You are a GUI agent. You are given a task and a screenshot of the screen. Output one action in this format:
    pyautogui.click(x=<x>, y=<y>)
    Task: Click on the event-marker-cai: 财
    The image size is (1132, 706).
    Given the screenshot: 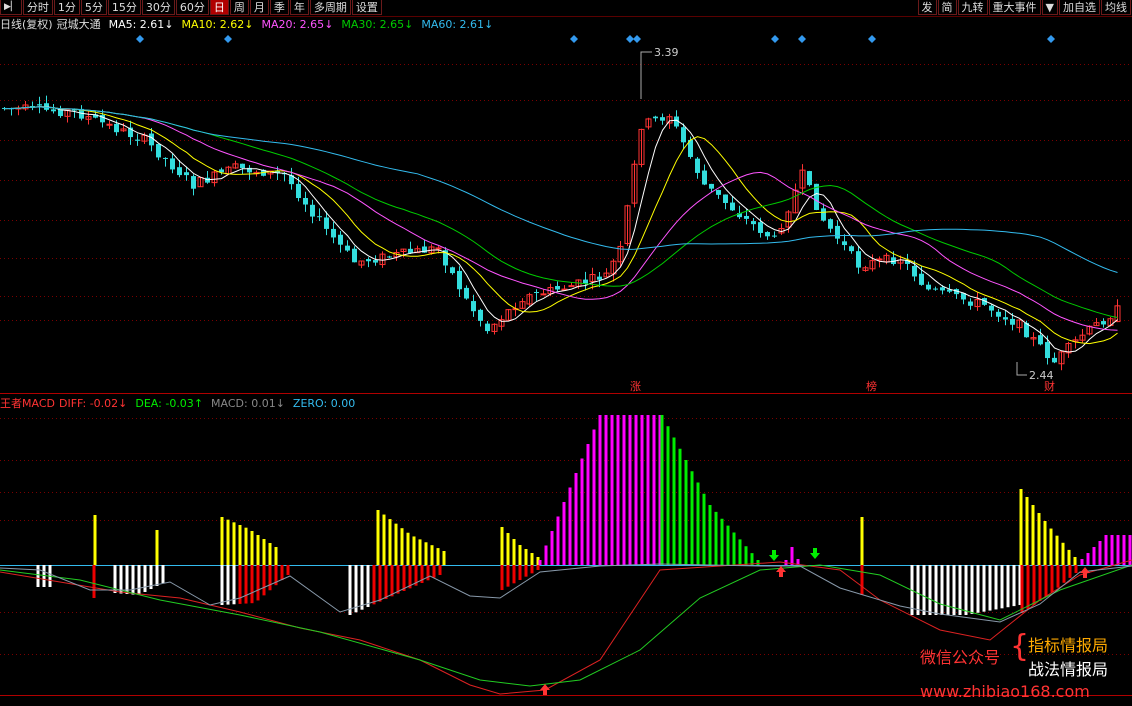 What is the action you would take?
    pyautogui.click(x=1049, y=386)
    